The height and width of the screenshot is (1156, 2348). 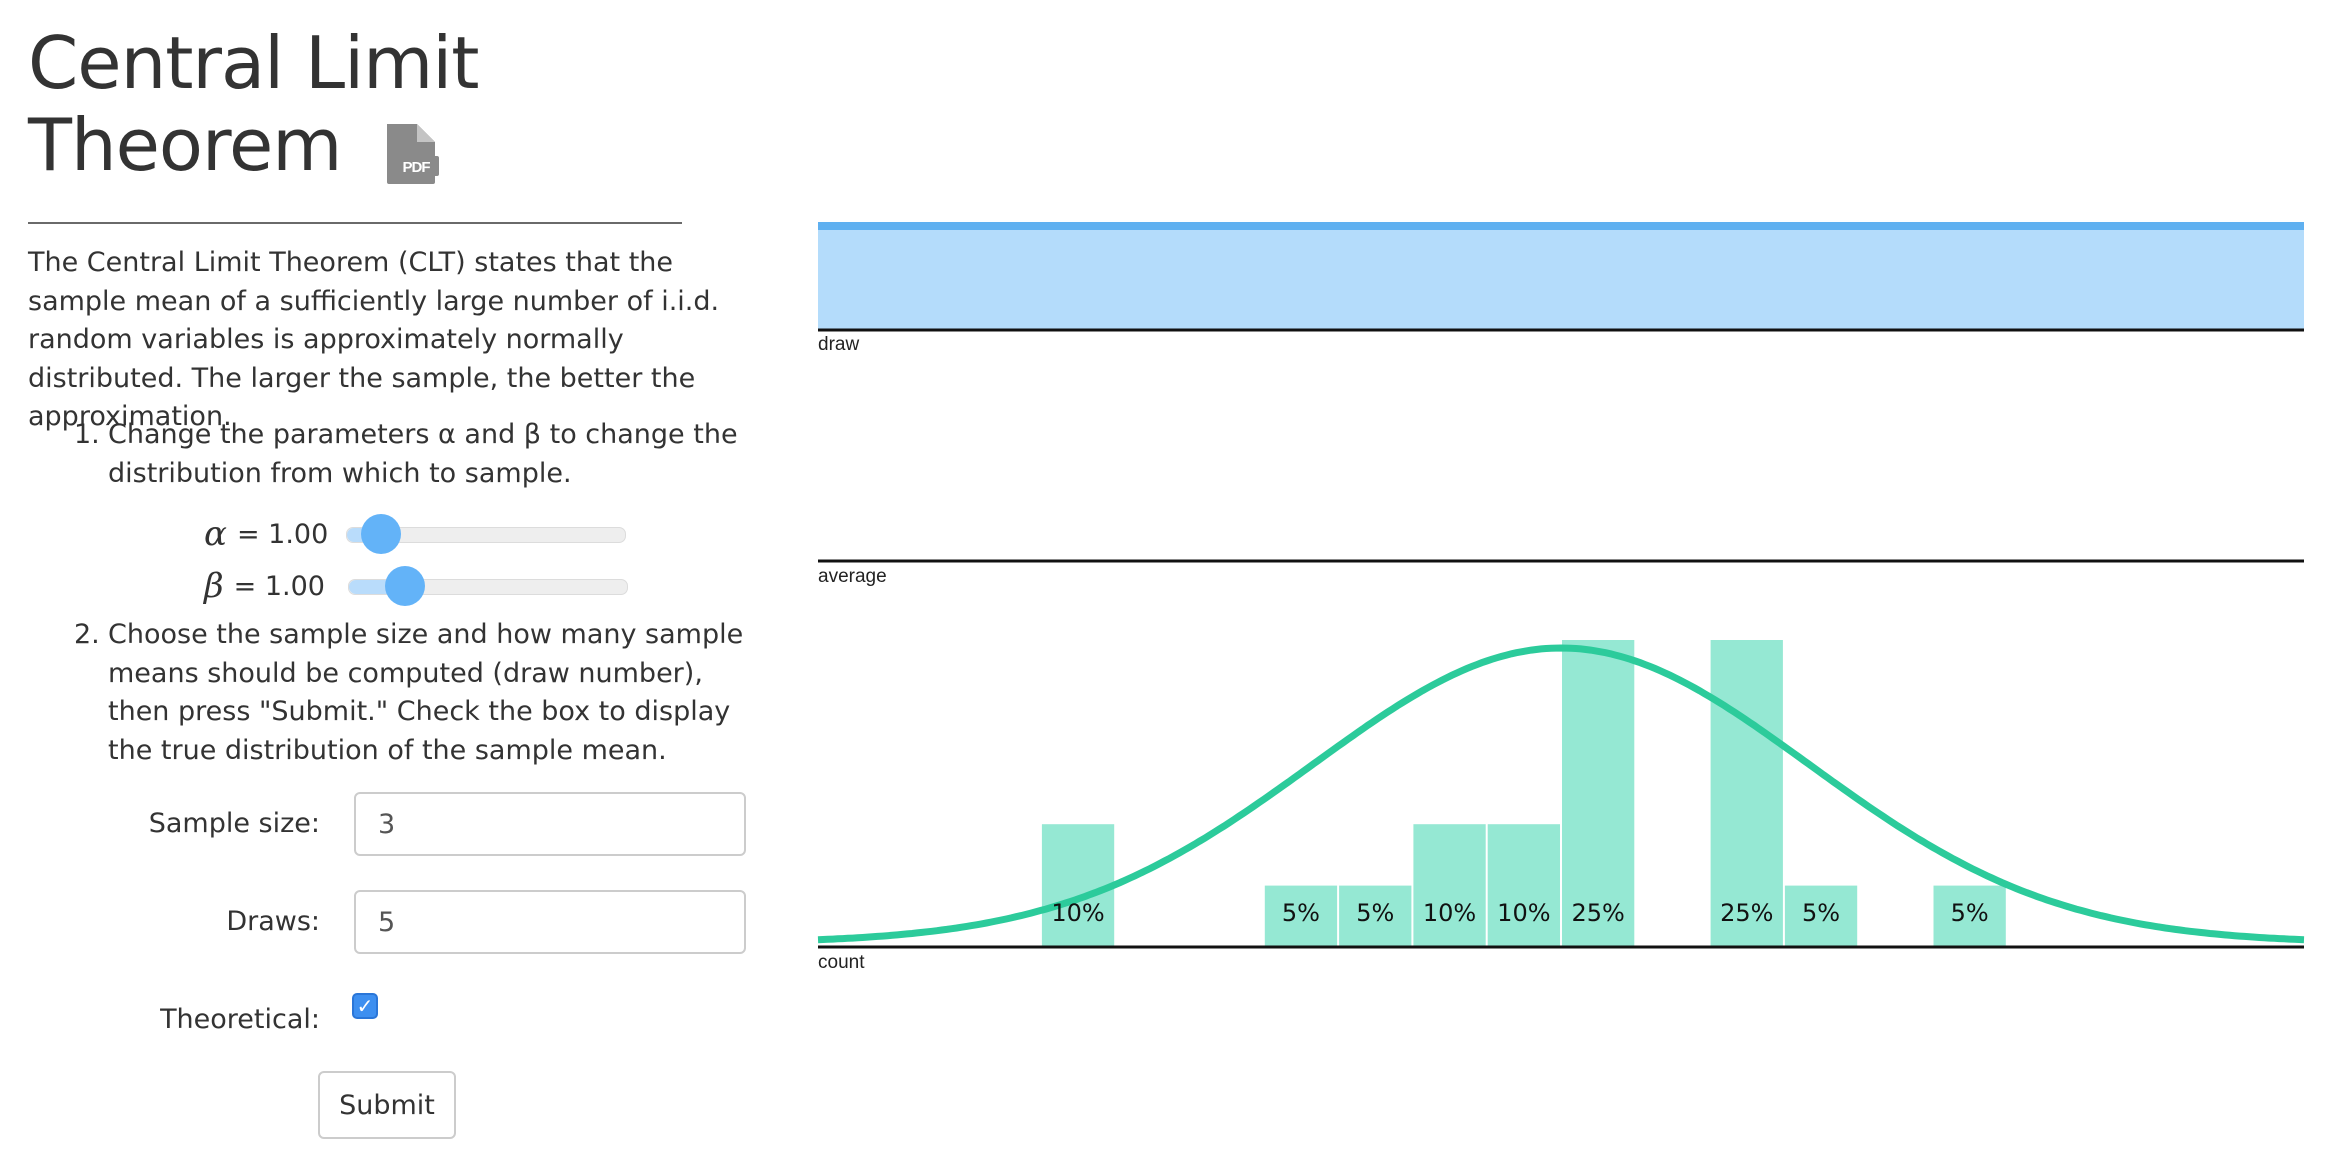 What do you see at coordinates (838, 344) in the screenshot?
I see `draw-axis-label: draw` at bounding box center [838, 344].